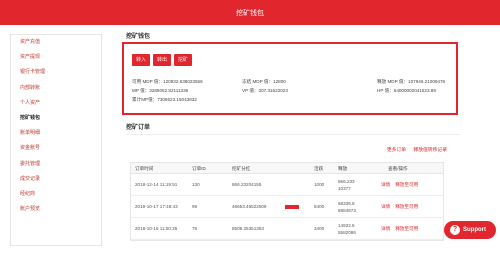  What do you see at coordinates (56, 148) in the screenshot?
I see `sidebar-item-fund-account: 资金账号` at bounding box center [56, 148].